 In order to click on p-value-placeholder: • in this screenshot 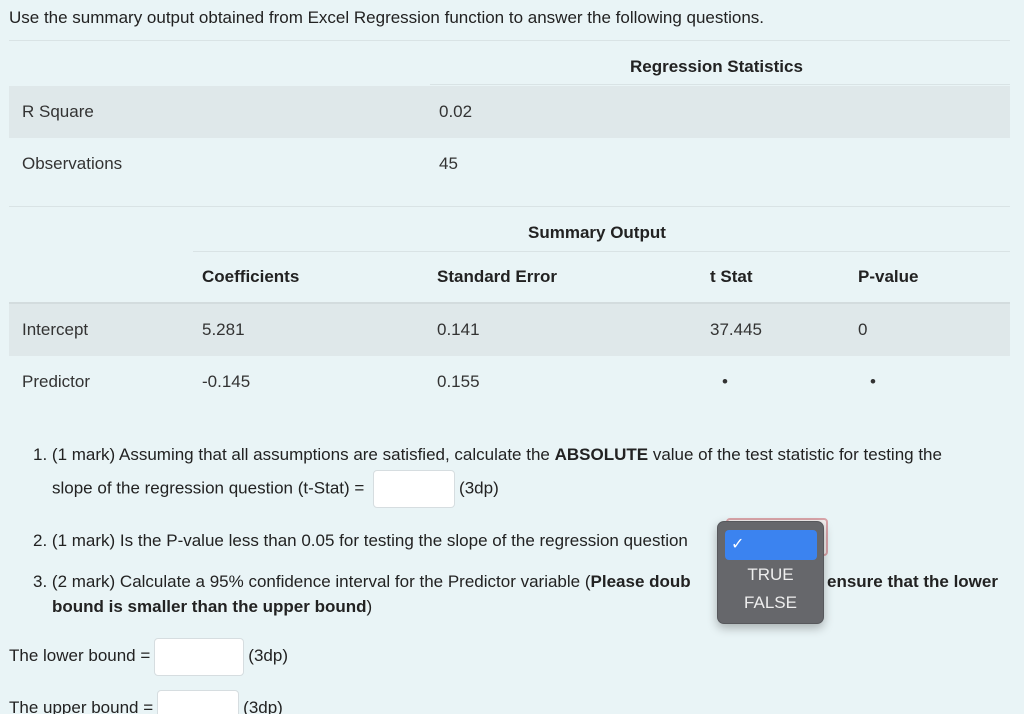, I will do `click(873, 381)`.